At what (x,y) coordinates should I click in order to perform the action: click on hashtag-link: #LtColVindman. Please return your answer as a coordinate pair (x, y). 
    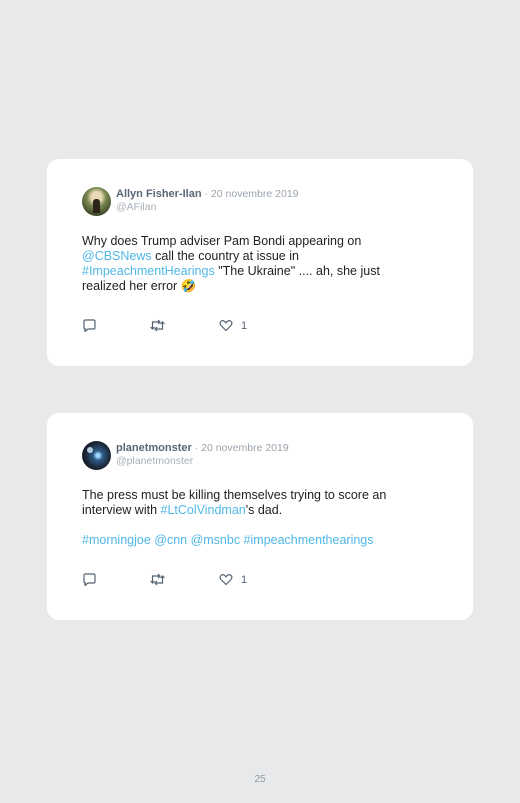
    Looking at the image, I should click on (203, 510).